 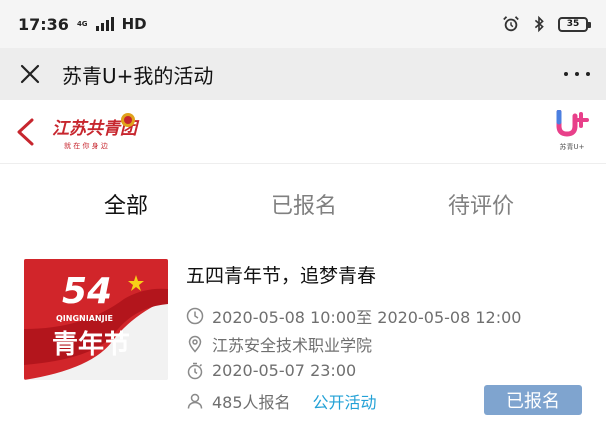 I want to click on hd-indicator: HD, so click(x=134, y=24).